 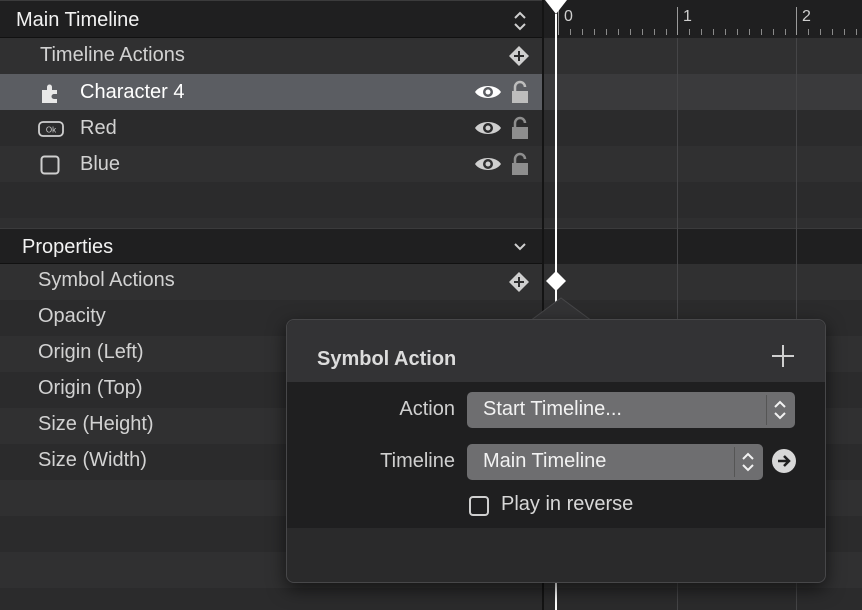 What do you see at coordinates (567, 504) in the screenshot?
I see `play-in-reverse-label: Play in reverse` at bounding box center [567, 504].